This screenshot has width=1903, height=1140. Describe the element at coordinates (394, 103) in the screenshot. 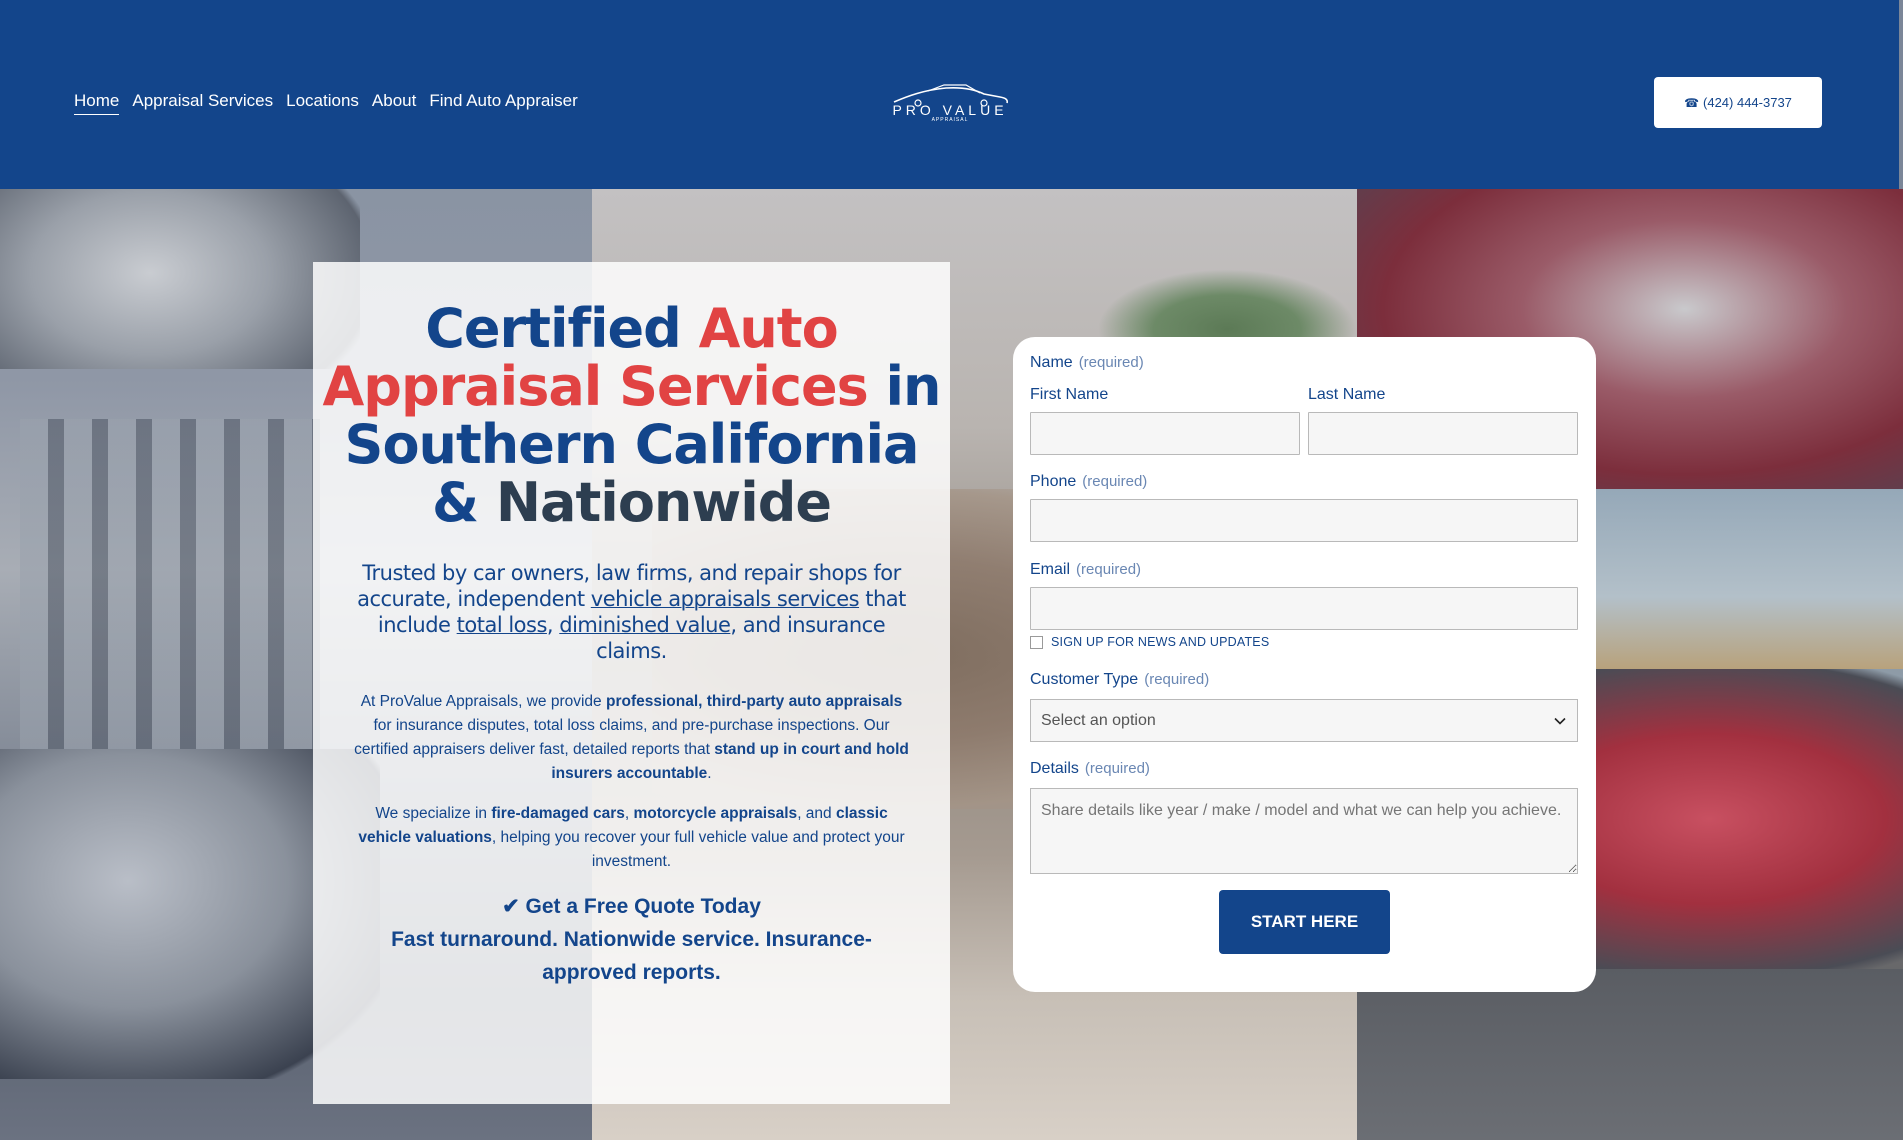

I see `nav-about: About` at that location.